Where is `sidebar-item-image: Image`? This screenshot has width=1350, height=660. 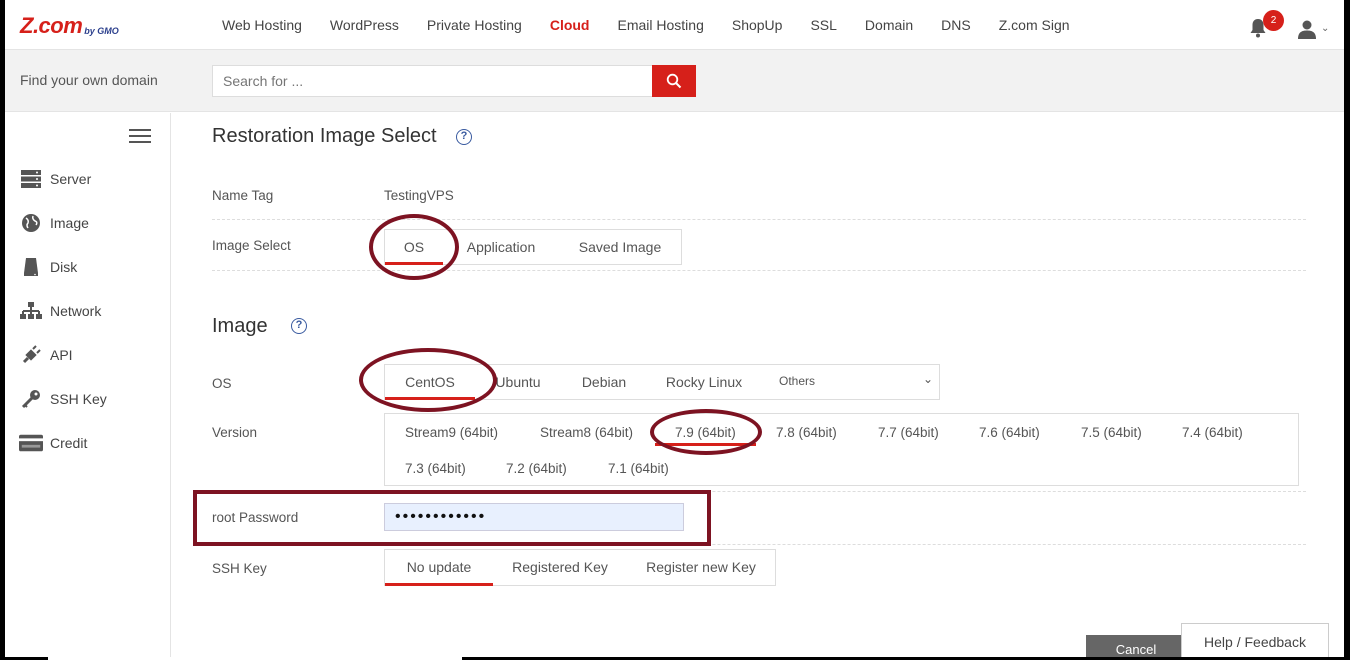 sidebar-item-image: Image is located at coordinates (54, 223).